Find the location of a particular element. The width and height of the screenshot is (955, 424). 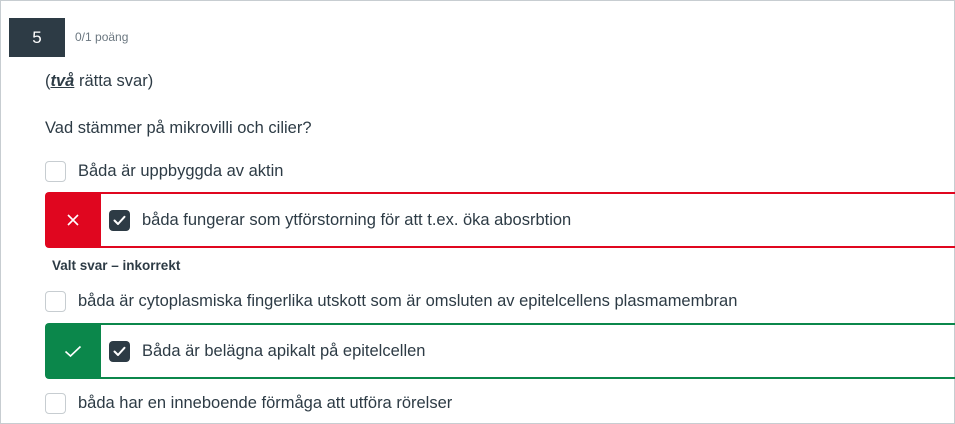

question-instruction: (två rätta svar) is located at coordinates (99, 81).